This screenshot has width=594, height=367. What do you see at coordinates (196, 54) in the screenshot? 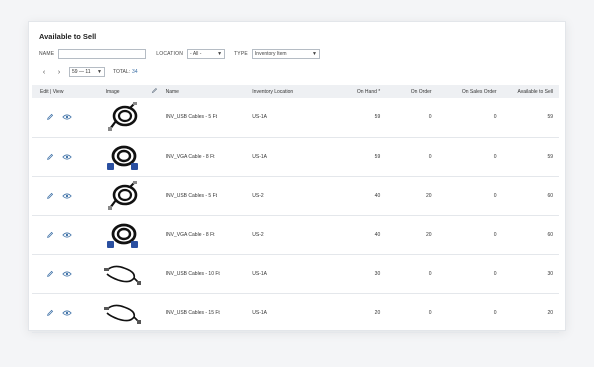
I see `location-select-value: - All -` at bounding box center [196, 54].